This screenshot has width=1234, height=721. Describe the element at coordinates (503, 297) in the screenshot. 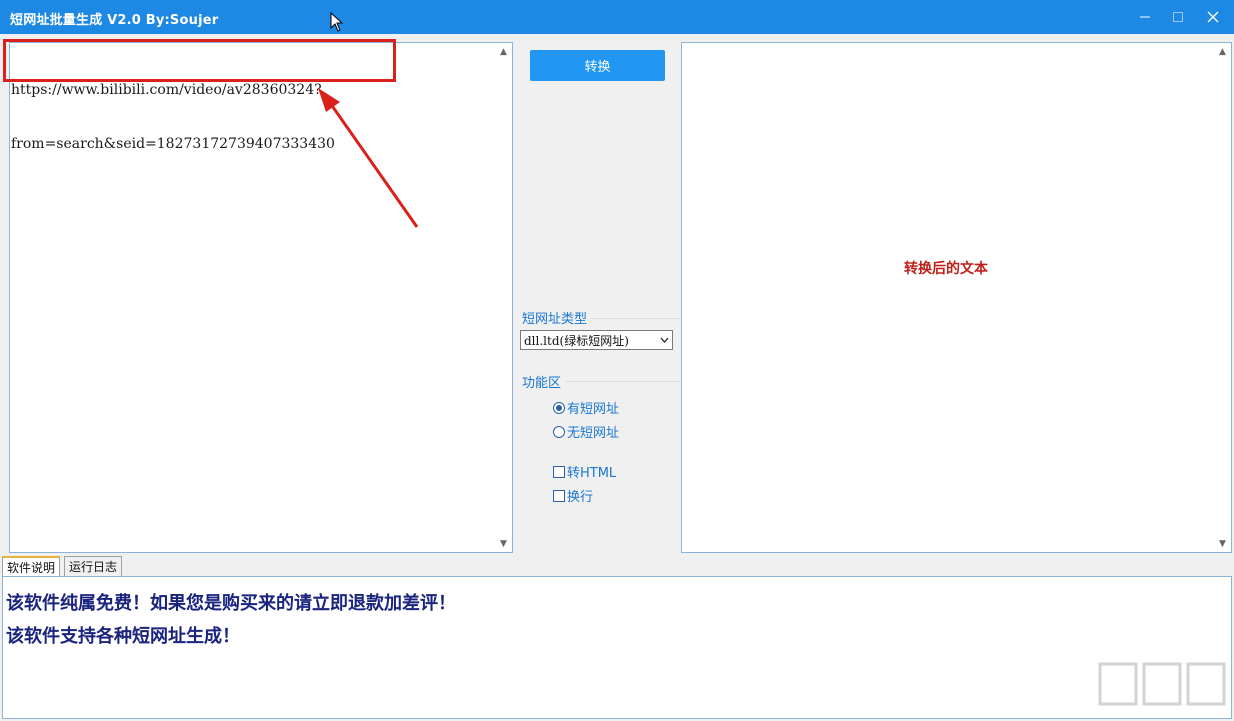

I see `input-scrollbar: ▲ ▼` at that location.